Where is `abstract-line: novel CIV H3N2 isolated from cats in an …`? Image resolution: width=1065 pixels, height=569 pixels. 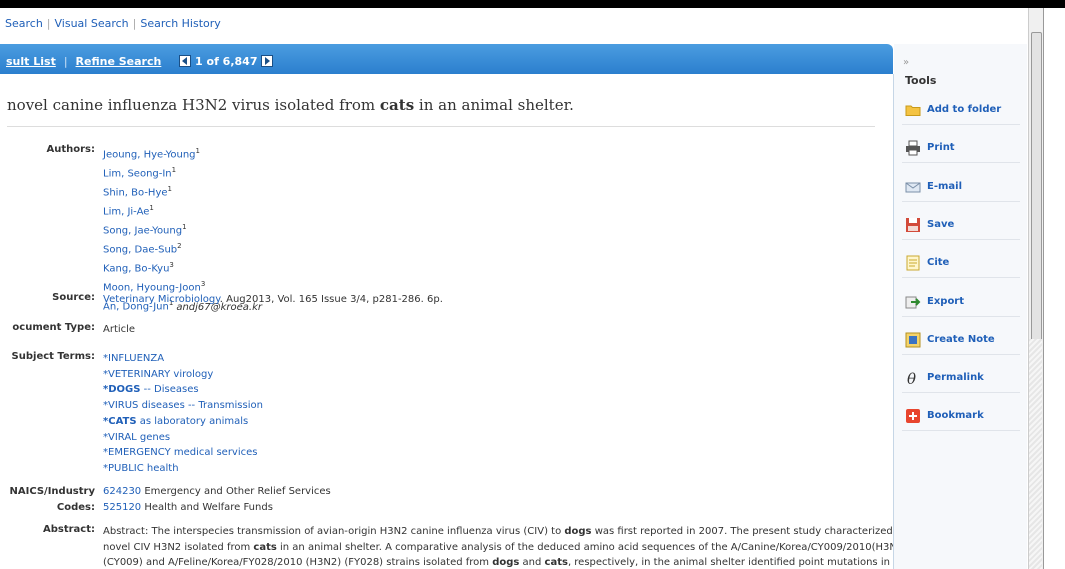 abstract-line: novel CIV H3N2 isolated from cats in an … is located at coordinates (498, 547).